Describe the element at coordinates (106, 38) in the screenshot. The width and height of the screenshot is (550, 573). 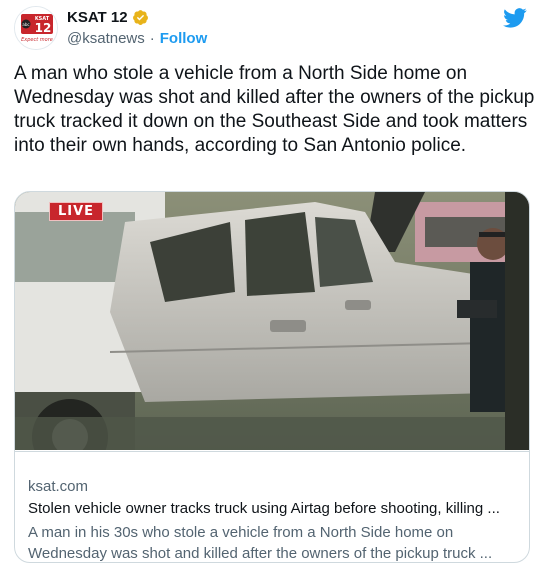
I see `author-handle: @ksatnews` at that location.